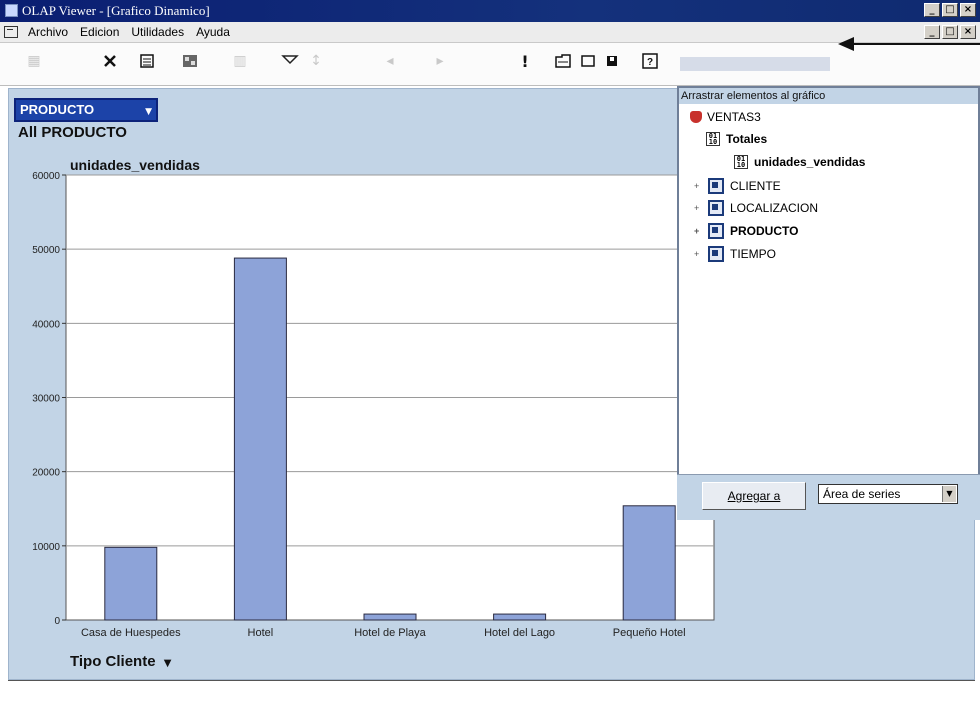 The width and height of the screenshot is (980, 707). I want to click on y-tick-label: 60000, so click(46, 176).